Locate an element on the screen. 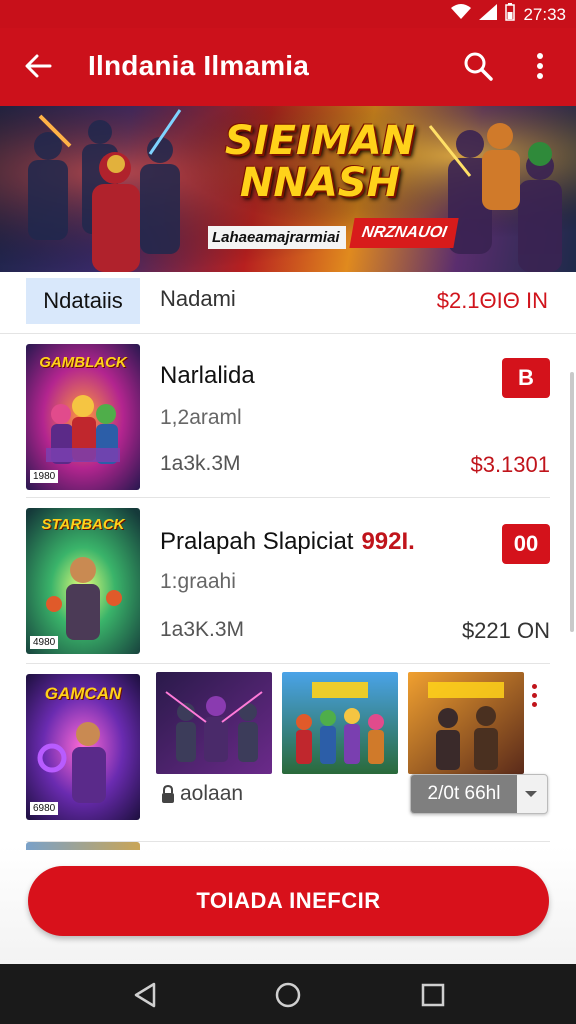 The image size is (576, 1024). lock-label: aolaan is located at coordinates (201, 794).